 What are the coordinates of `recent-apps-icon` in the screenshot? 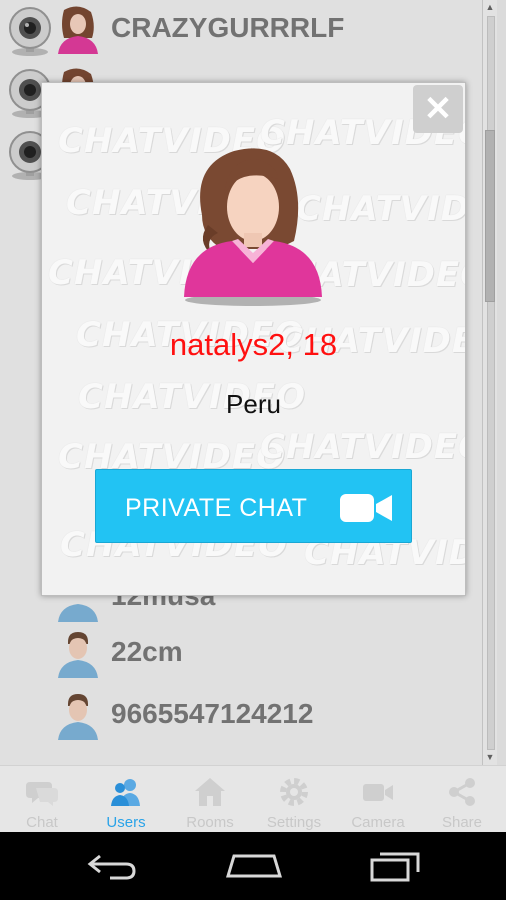 It's located at (395, 866).